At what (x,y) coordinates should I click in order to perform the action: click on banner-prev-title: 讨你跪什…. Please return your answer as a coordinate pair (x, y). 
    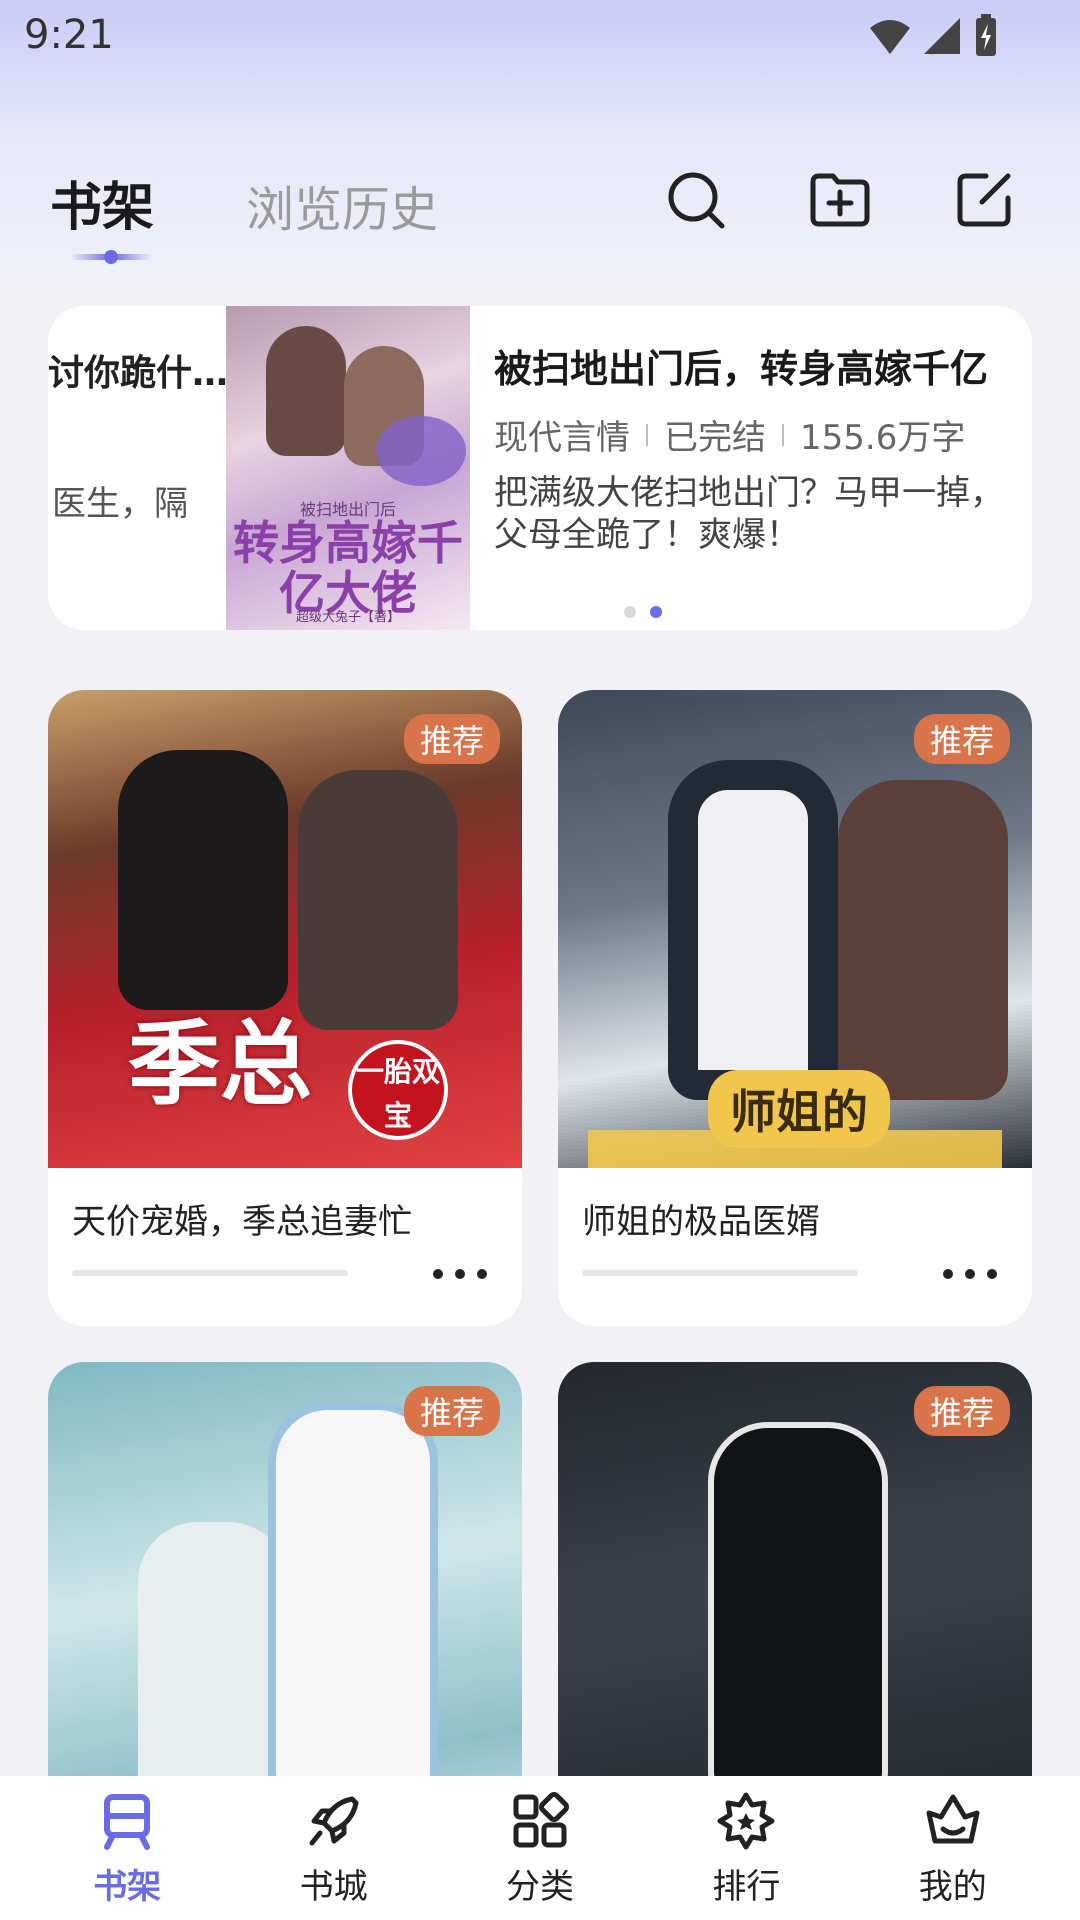
    Looking at the image, I should click on (138, 373).